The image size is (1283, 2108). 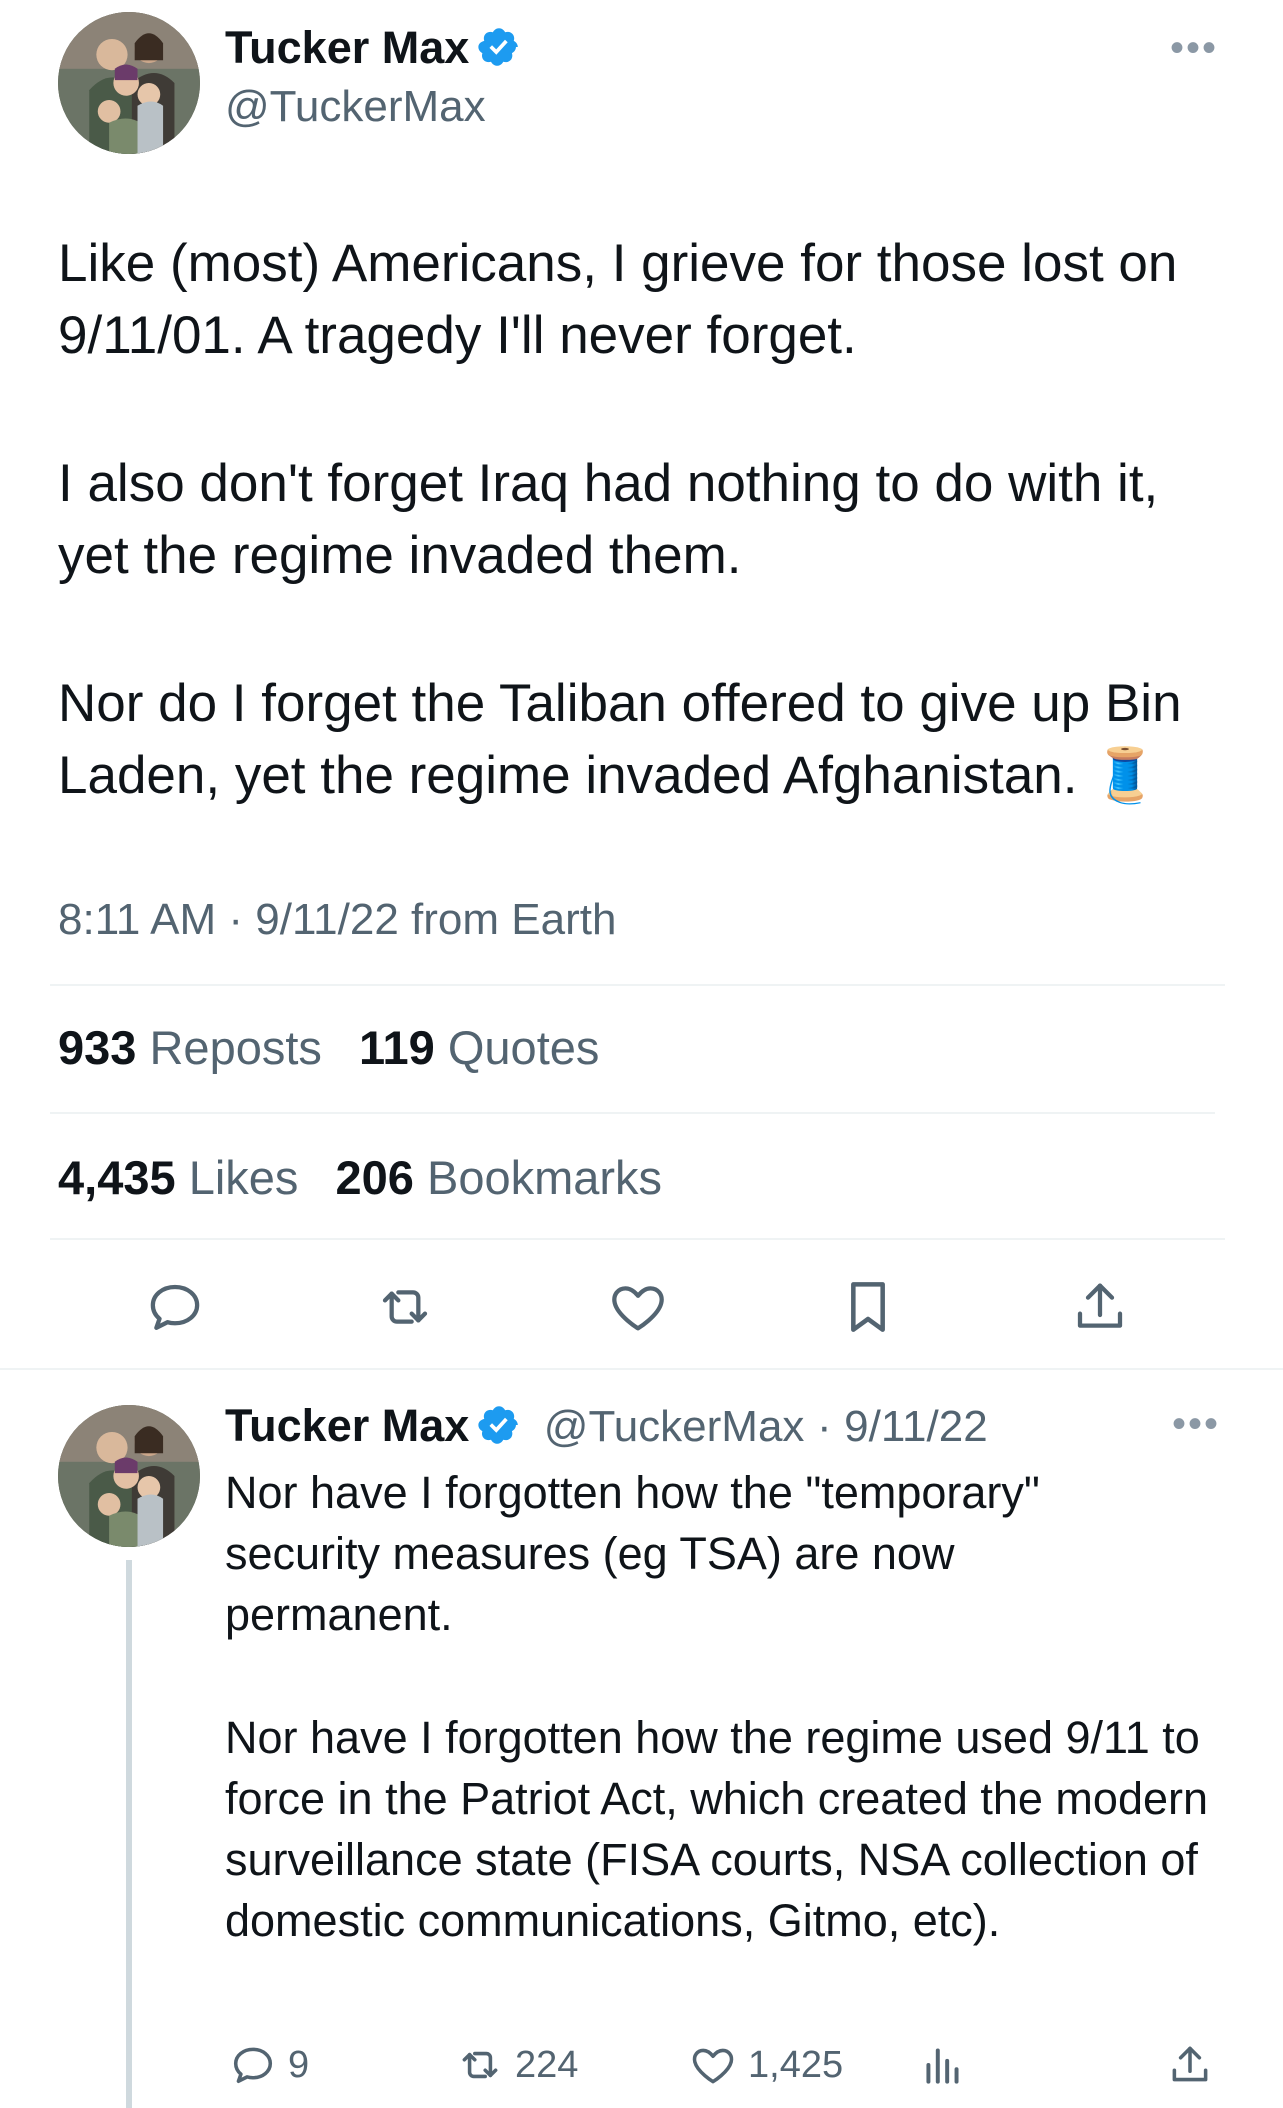 I want to click on views-icon, so click(x=942, y=2066).